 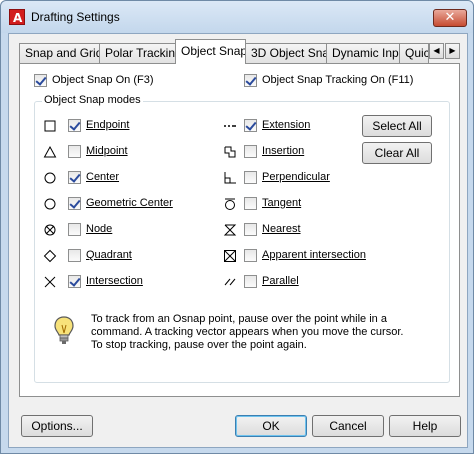 What do you see at coordinates (286, 125) in the screenshot?
I see `extension-label: Extension` at bounding box center [286, 125].